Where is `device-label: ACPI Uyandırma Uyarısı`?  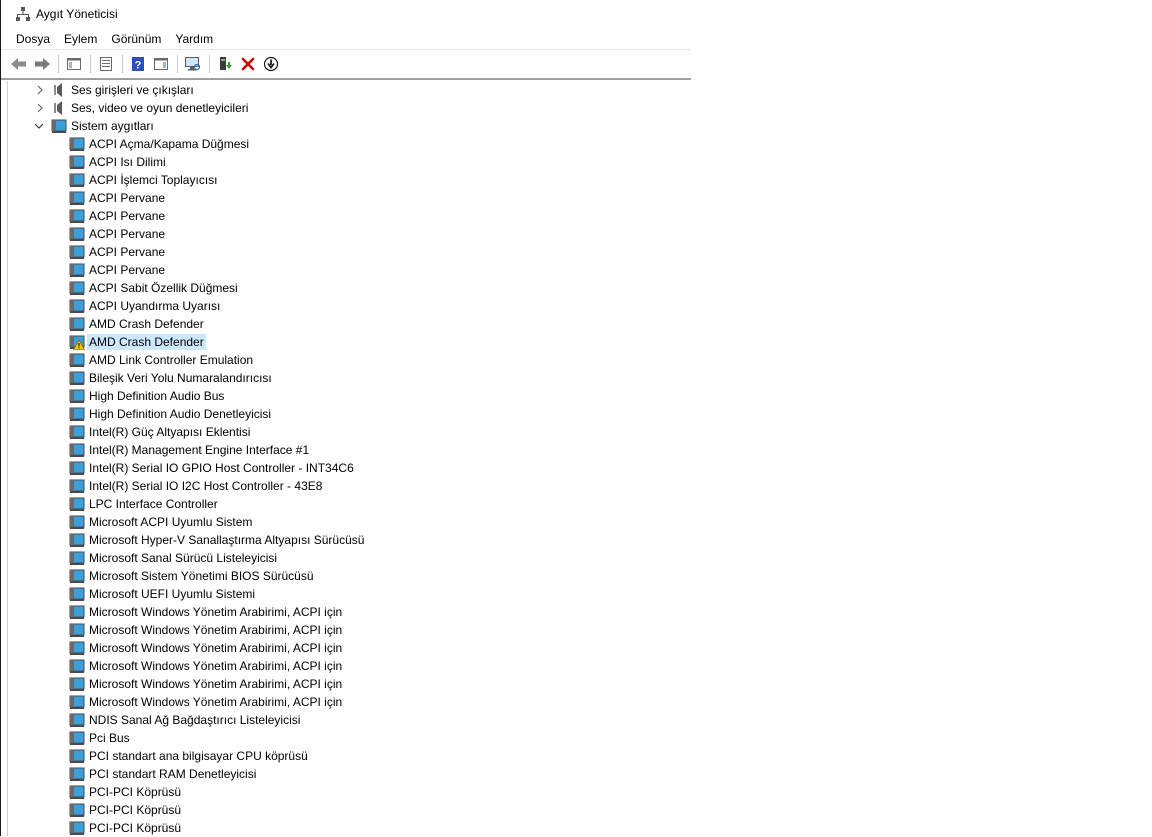 device-label: ACPI Uyandırma Uyarısı is located at coordinates (155, 306).